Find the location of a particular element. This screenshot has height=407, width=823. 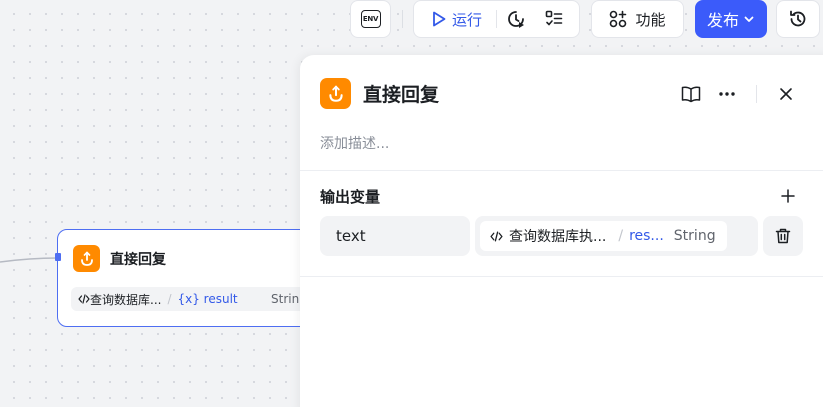

panel-header: 直接回复 is located at coordinates (379, 93).